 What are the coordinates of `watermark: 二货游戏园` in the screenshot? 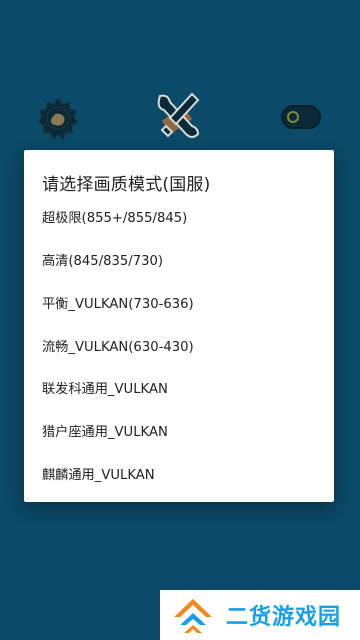 It's located at (260, 615).